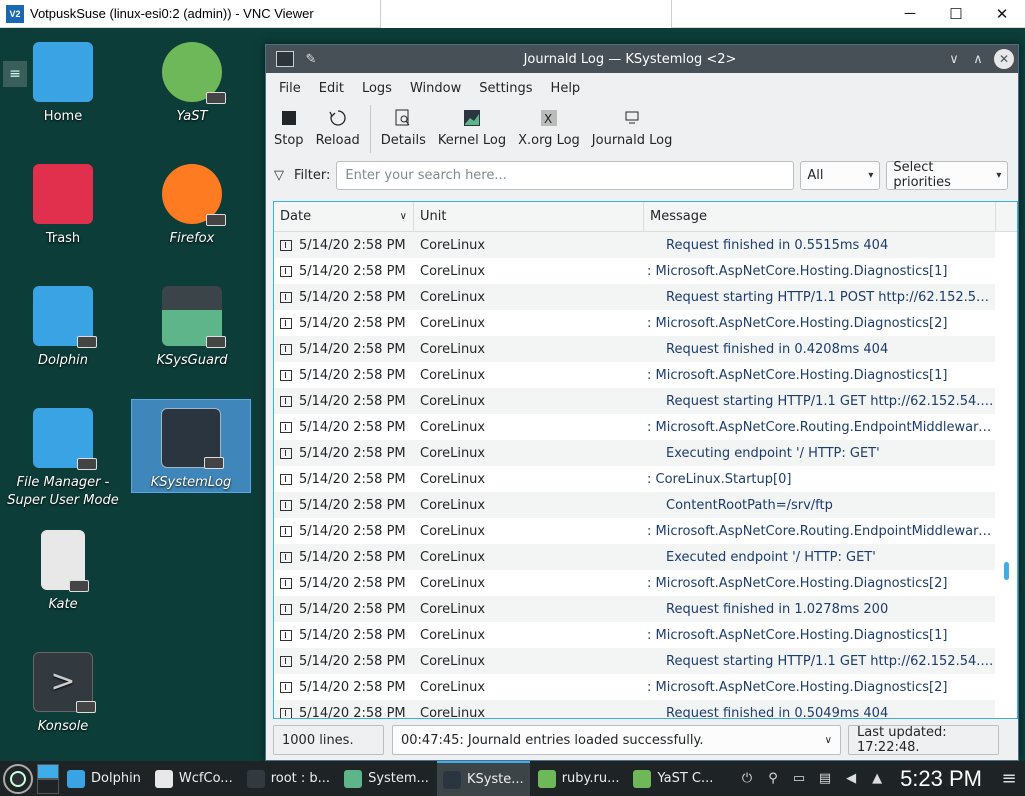 This screenshot has height=796, width=1025. Describe the element at coordinates (290, 88) in the screenshot. I see `menu-file: File` at that location.